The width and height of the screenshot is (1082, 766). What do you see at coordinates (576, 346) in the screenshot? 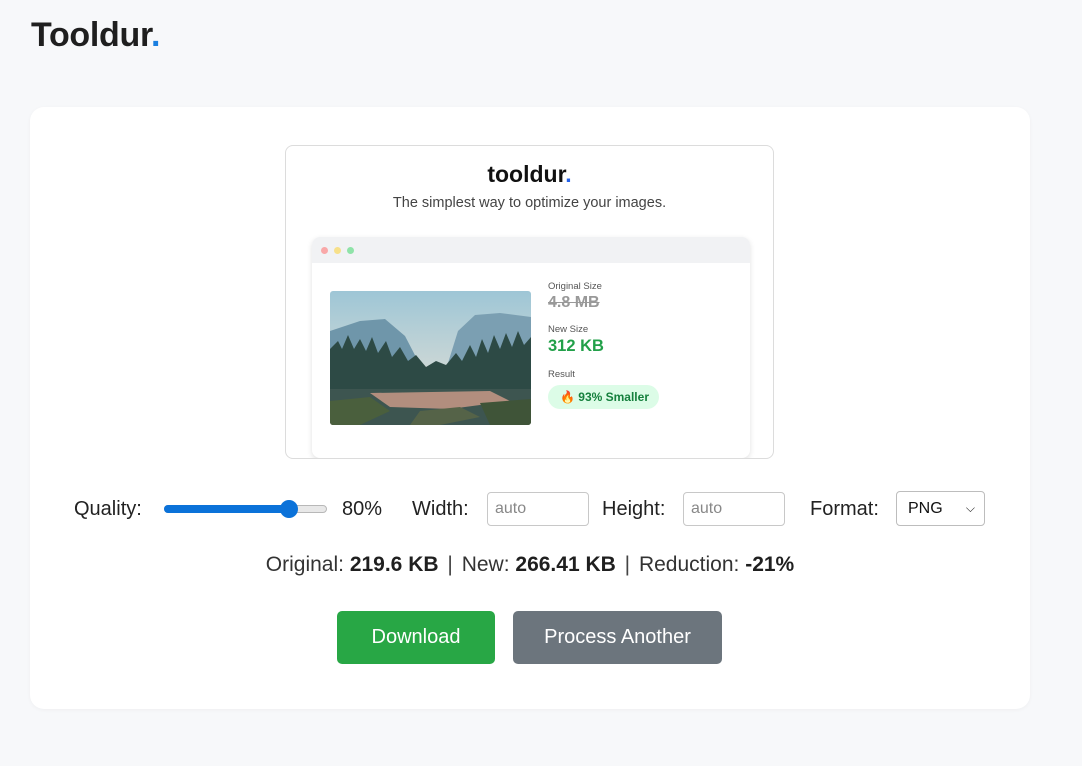
I see `preview-new-value: 312 KB` at bounding box center [576, 346].